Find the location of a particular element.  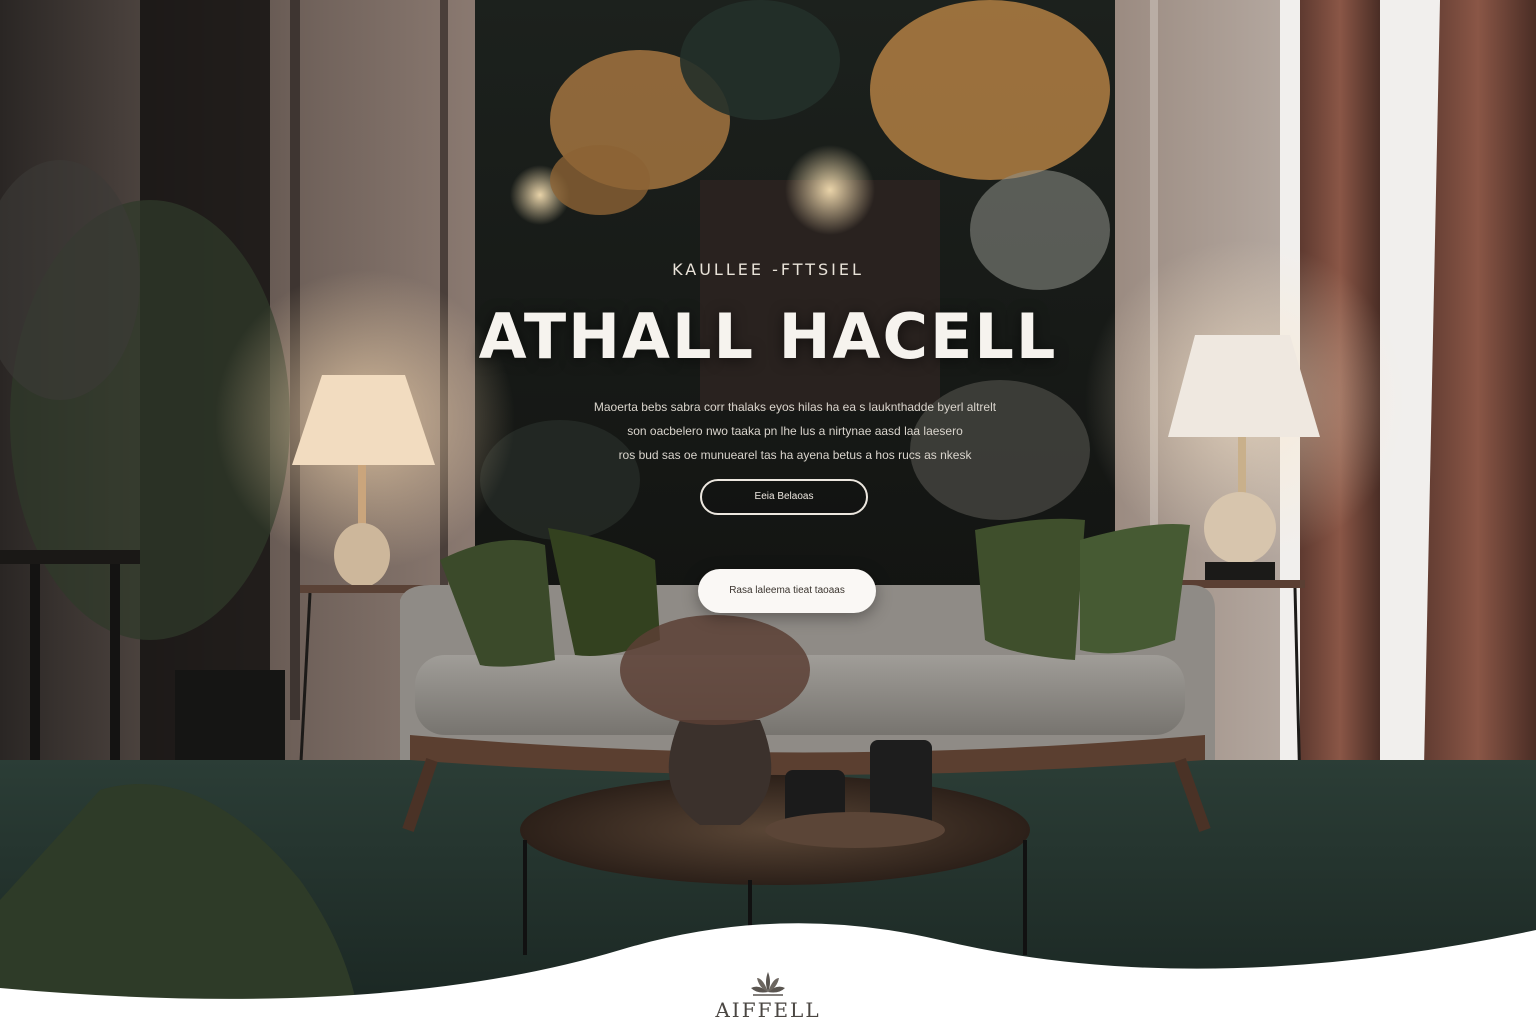

hero-eyebrow: KAULLEE -FTTSIEL is located at coordinates (768, 269).